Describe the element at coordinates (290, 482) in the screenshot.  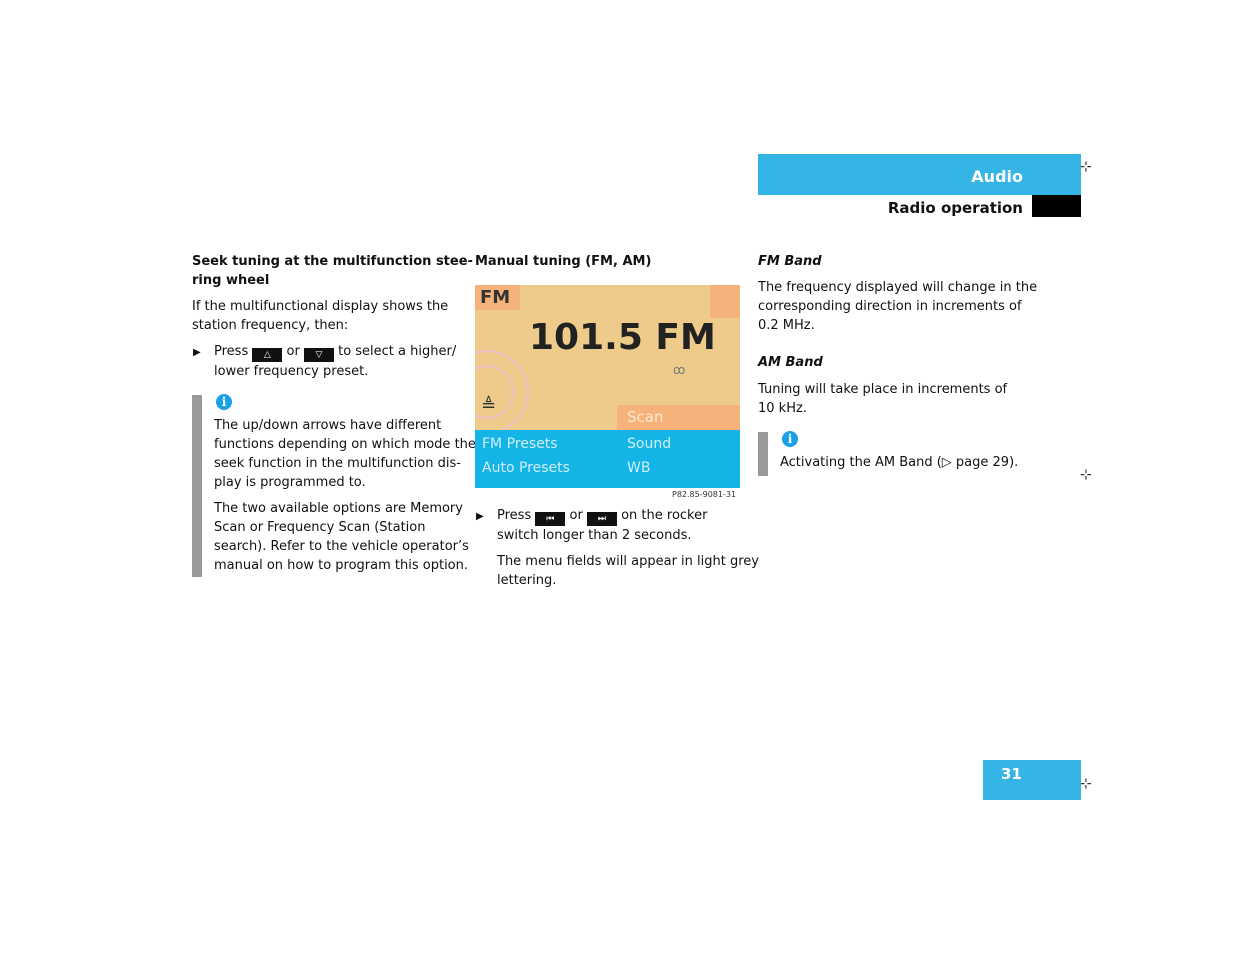
I see `text-line: play is programmed to.` at that location.